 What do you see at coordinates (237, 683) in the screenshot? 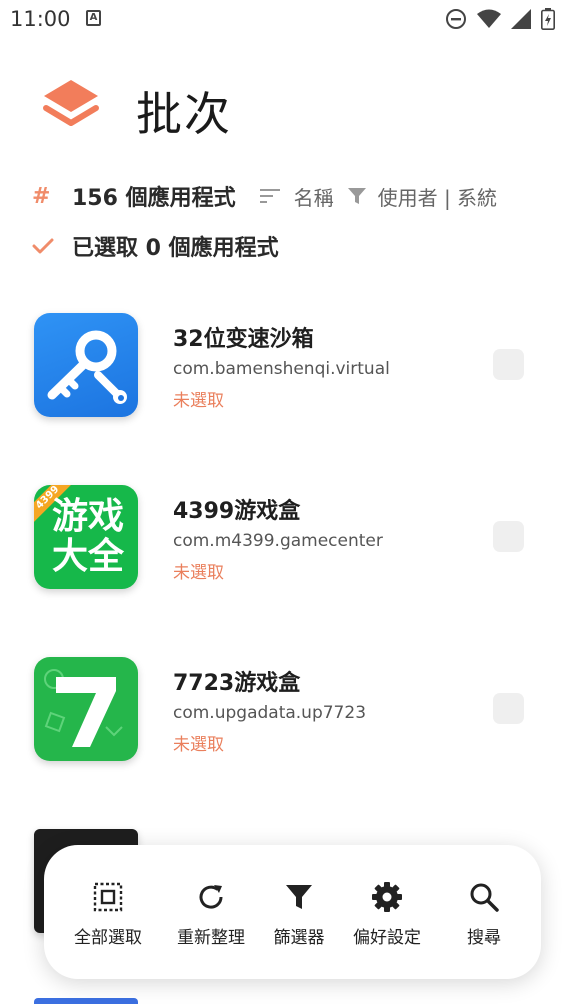
I see `app-name: 7723游戏盒` at bounding box center [237, 683].